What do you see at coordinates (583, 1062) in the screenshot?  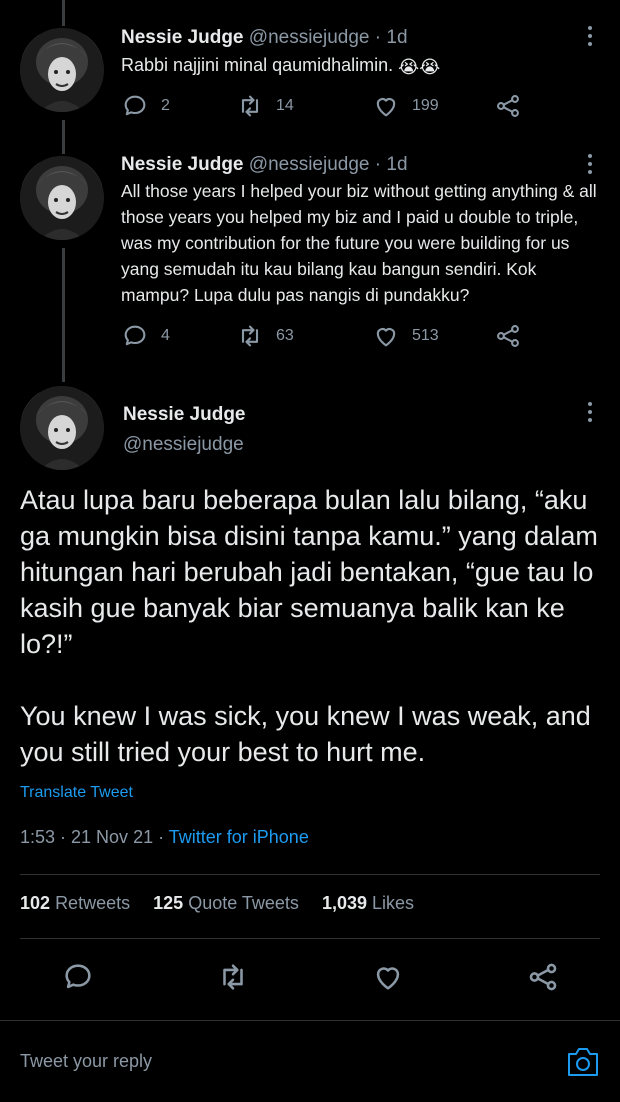 I see `camera-icon` at bounding box center [583, 1062].